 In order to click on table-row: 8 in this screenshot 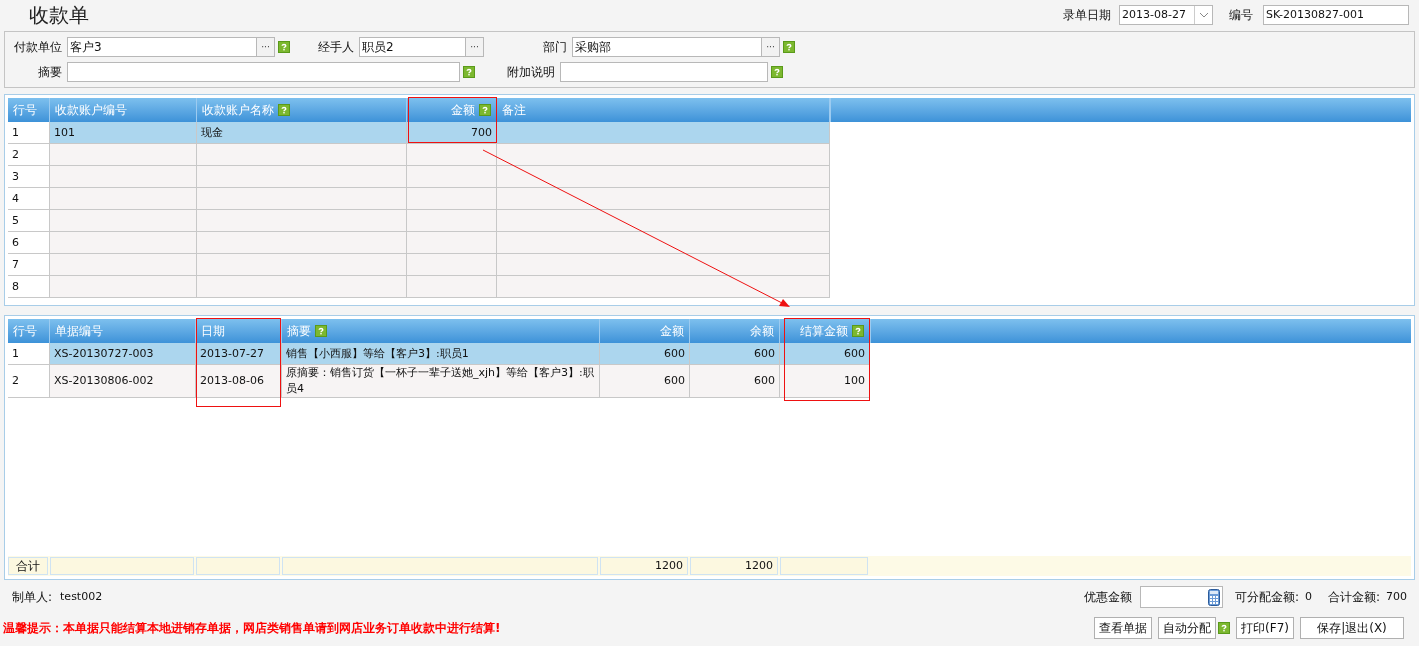, I will do `click(419, 287)`.